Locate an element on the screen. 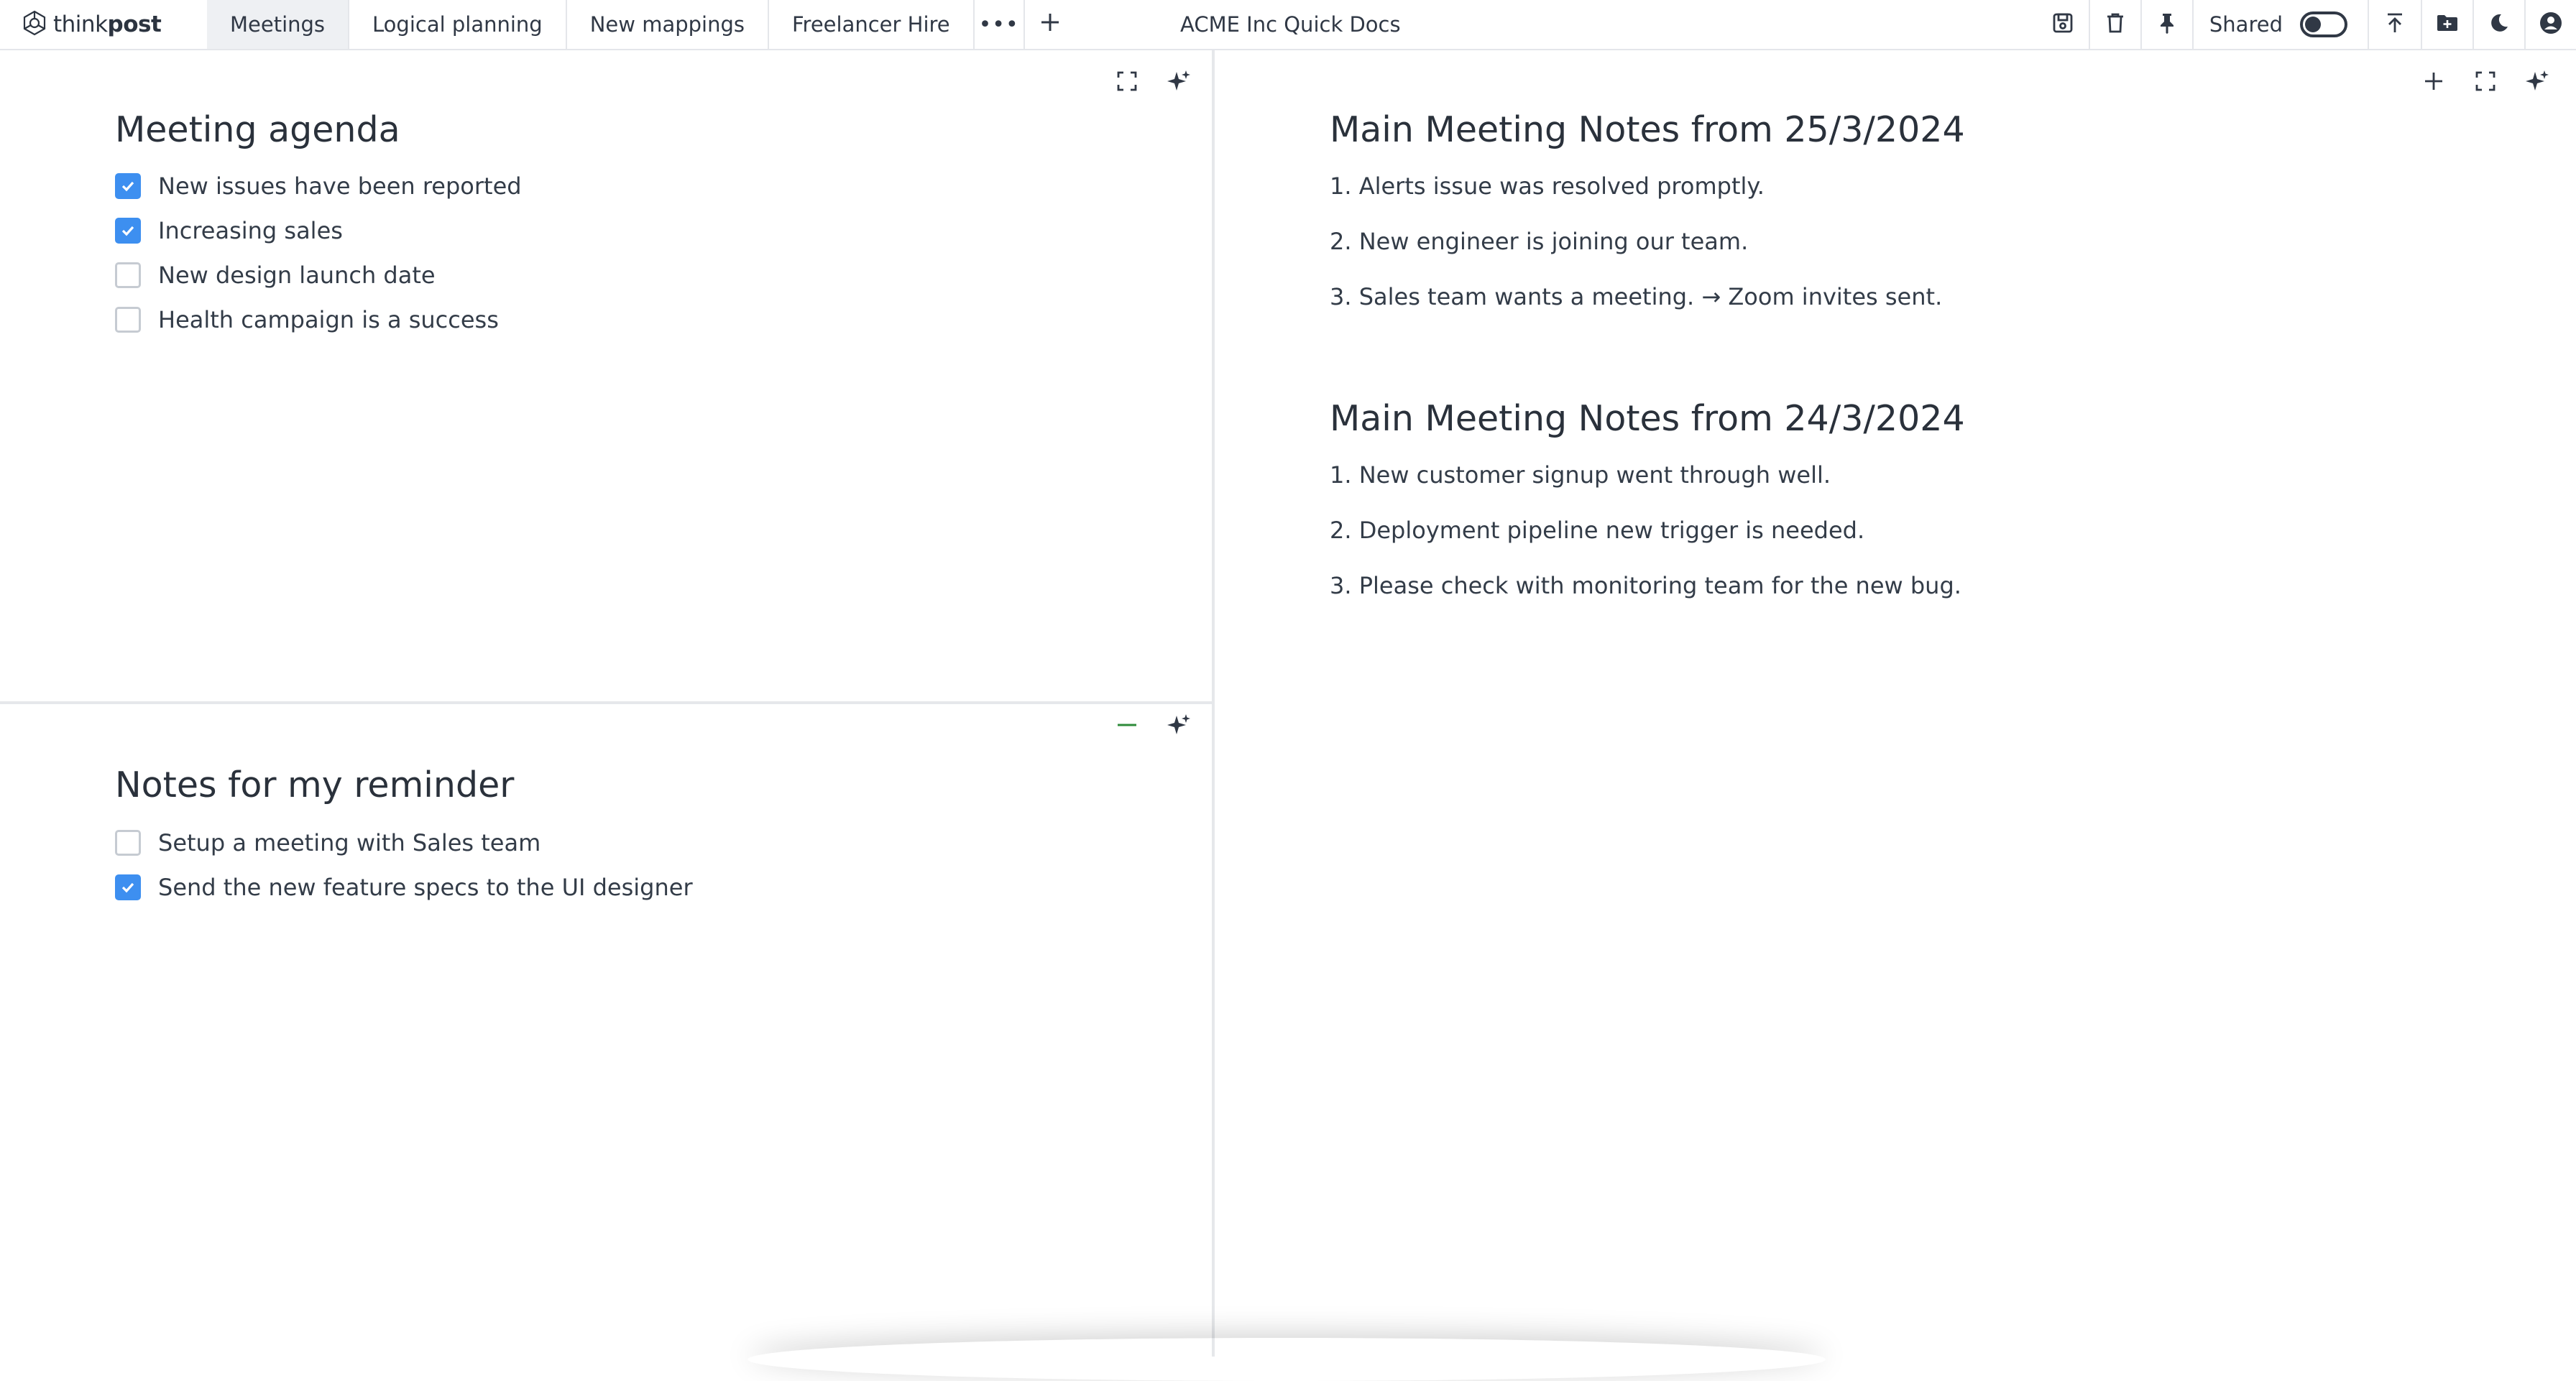  logo-text: thinkpost is located at coordinates (107, 24).